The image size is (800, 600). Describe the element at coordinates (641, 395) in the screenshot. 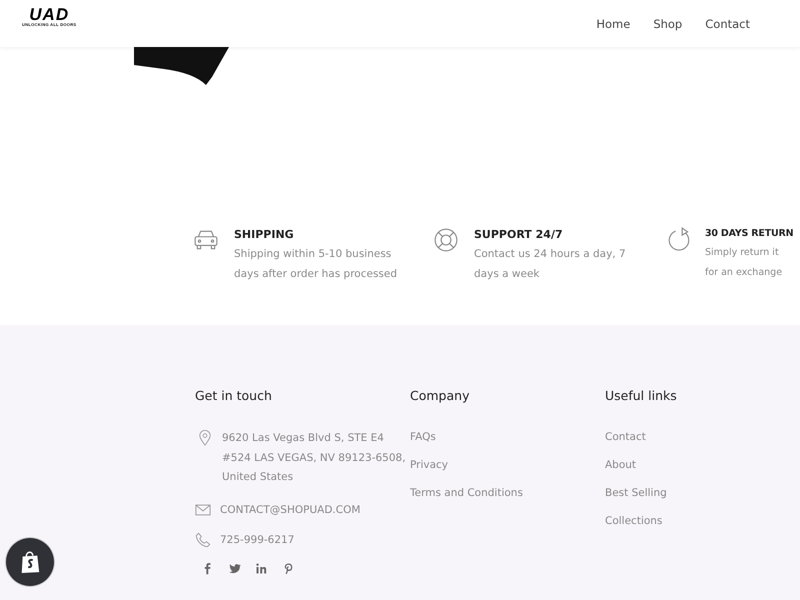

I see `footer-heading: Useful links` at that location.